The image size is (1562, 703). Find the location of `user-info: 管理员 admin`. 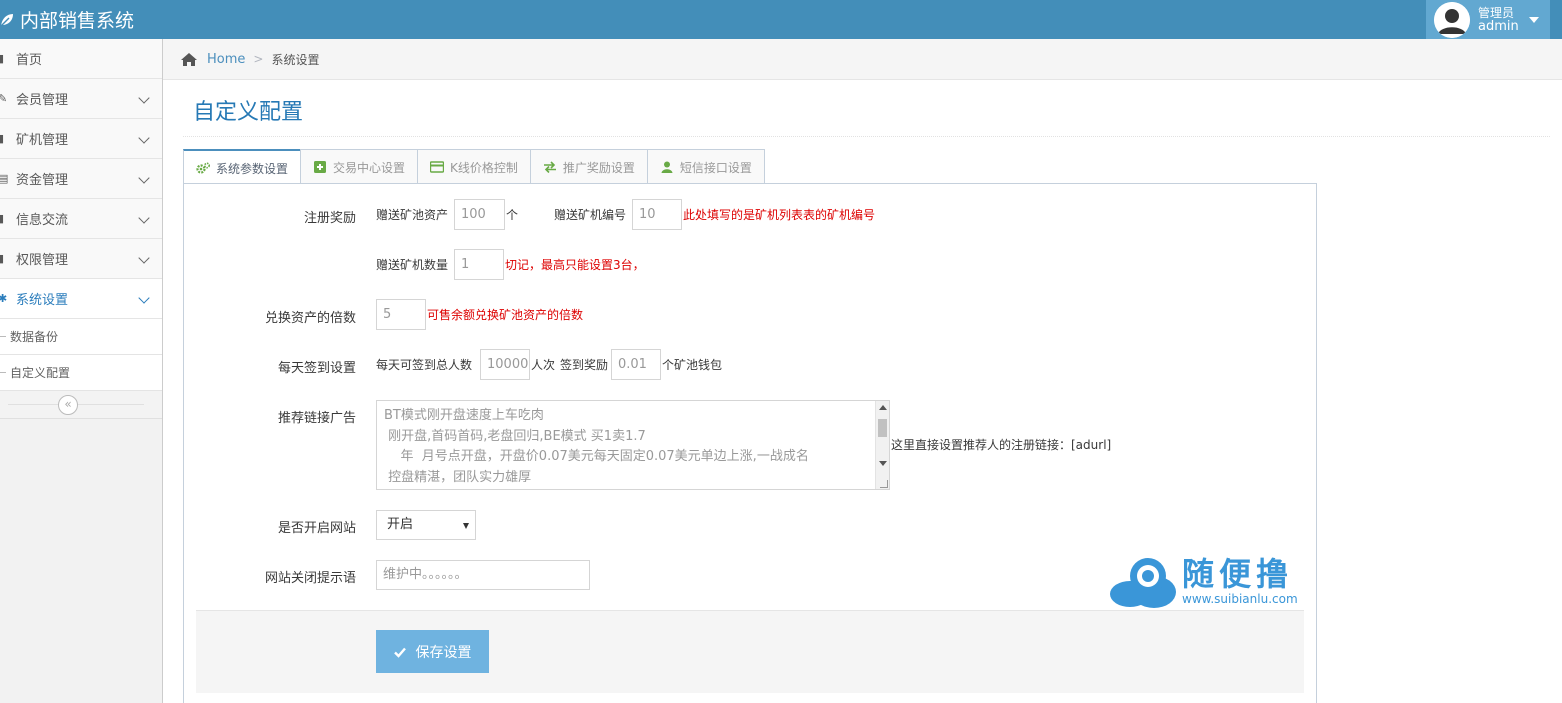

user-info: 管理员 admin is located at coordinates (1498, 20).